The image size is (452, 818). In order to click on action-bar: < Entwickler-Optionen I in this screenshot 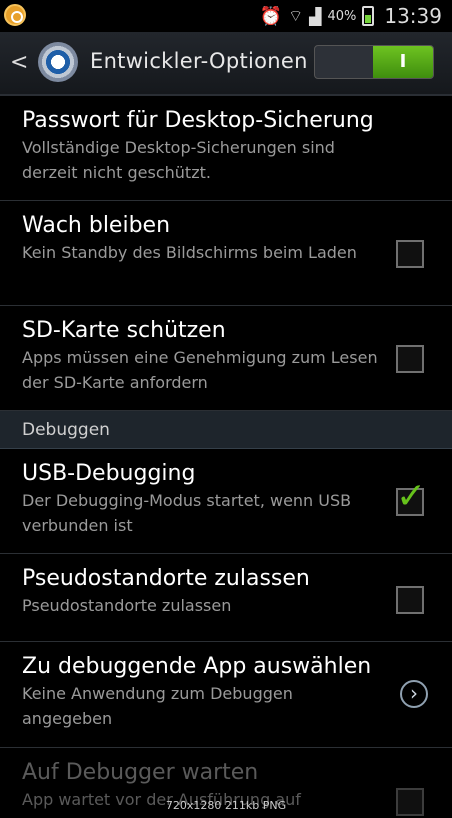, I will do `click(226, 64)`.